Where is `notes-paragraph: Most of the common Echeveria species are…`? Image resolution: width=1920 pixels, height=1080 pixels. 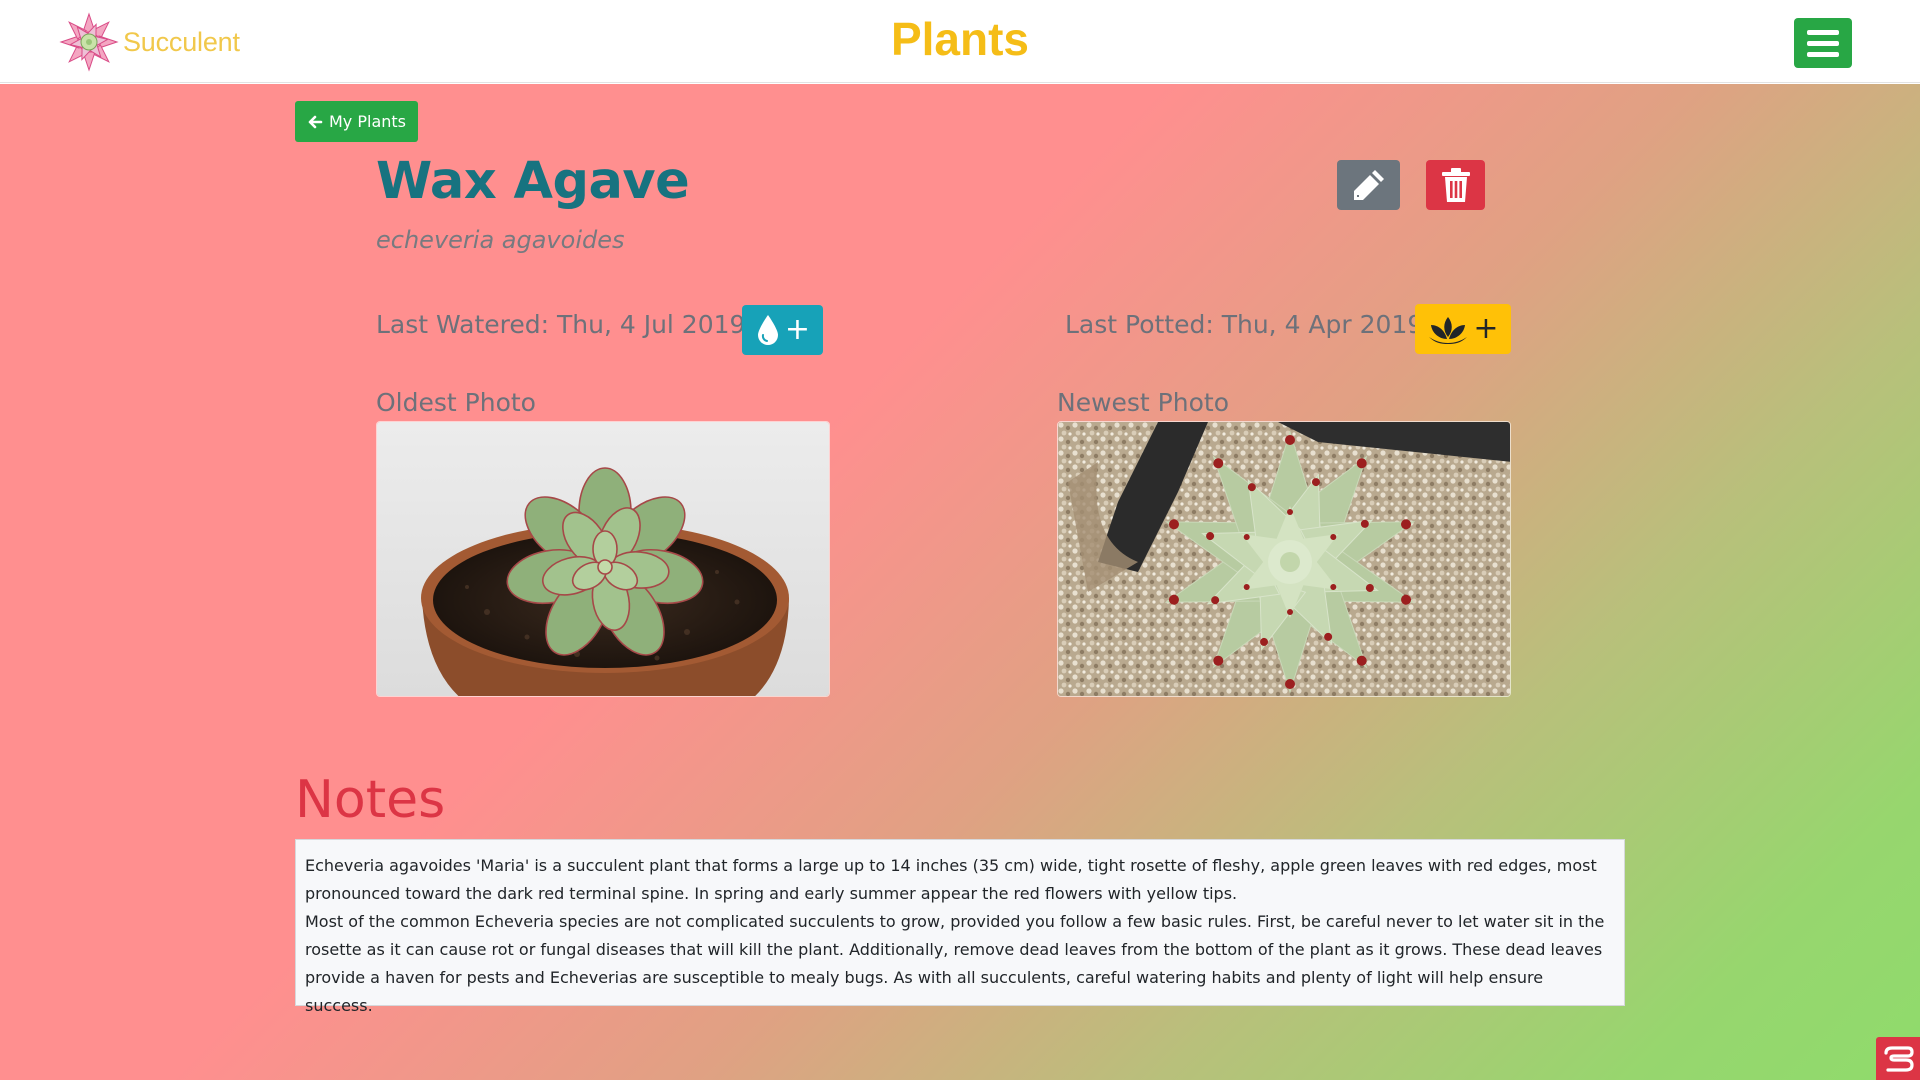 notes-paragraph: Most of the common Echeveria species are… is located at coordinates (955, 963).